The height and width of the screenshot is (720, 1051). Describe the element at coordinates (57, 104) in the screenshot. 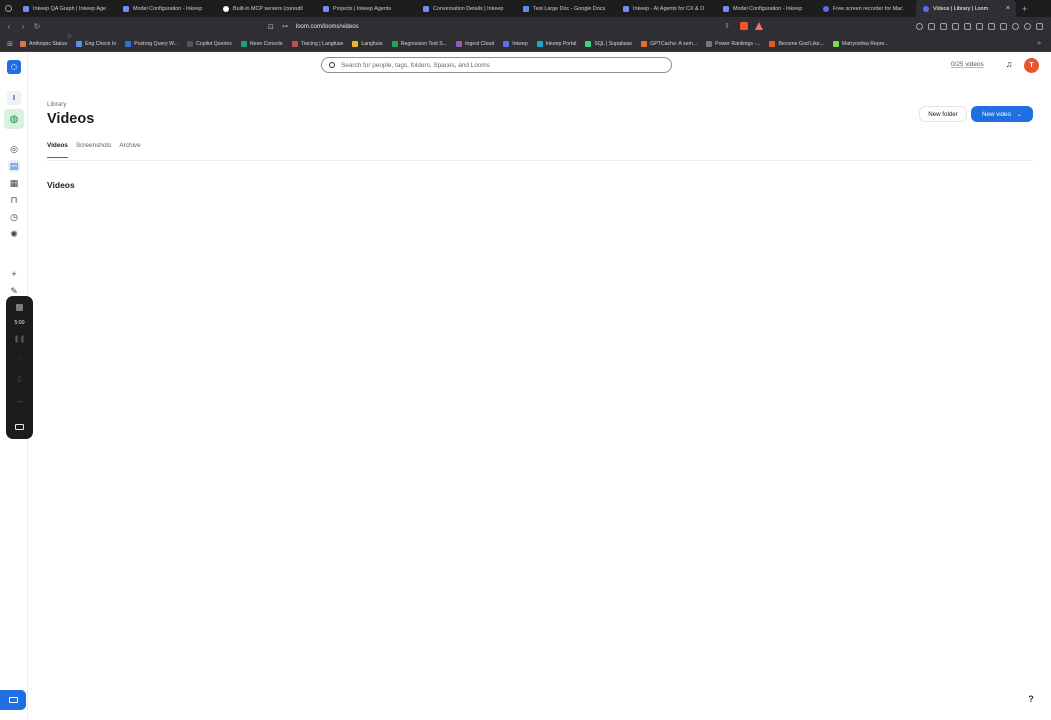

I see `breadcrumb: Library` at that location.